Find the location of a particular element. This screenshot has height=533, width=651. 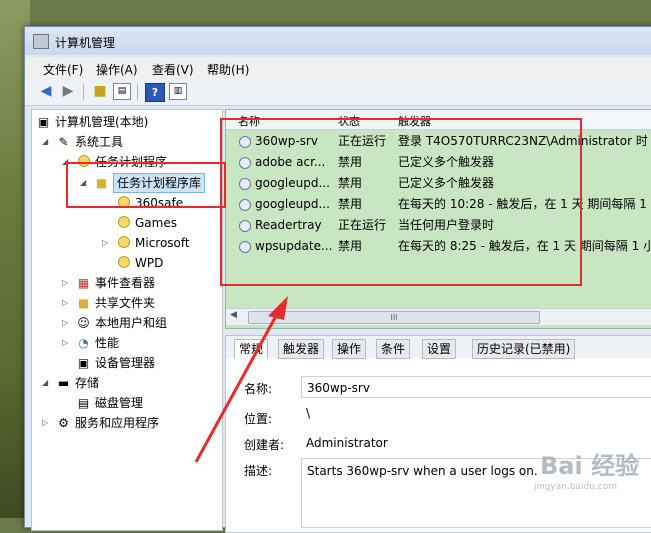

watermark-logo: Bai 经验 is located at coordinates (590, 466).